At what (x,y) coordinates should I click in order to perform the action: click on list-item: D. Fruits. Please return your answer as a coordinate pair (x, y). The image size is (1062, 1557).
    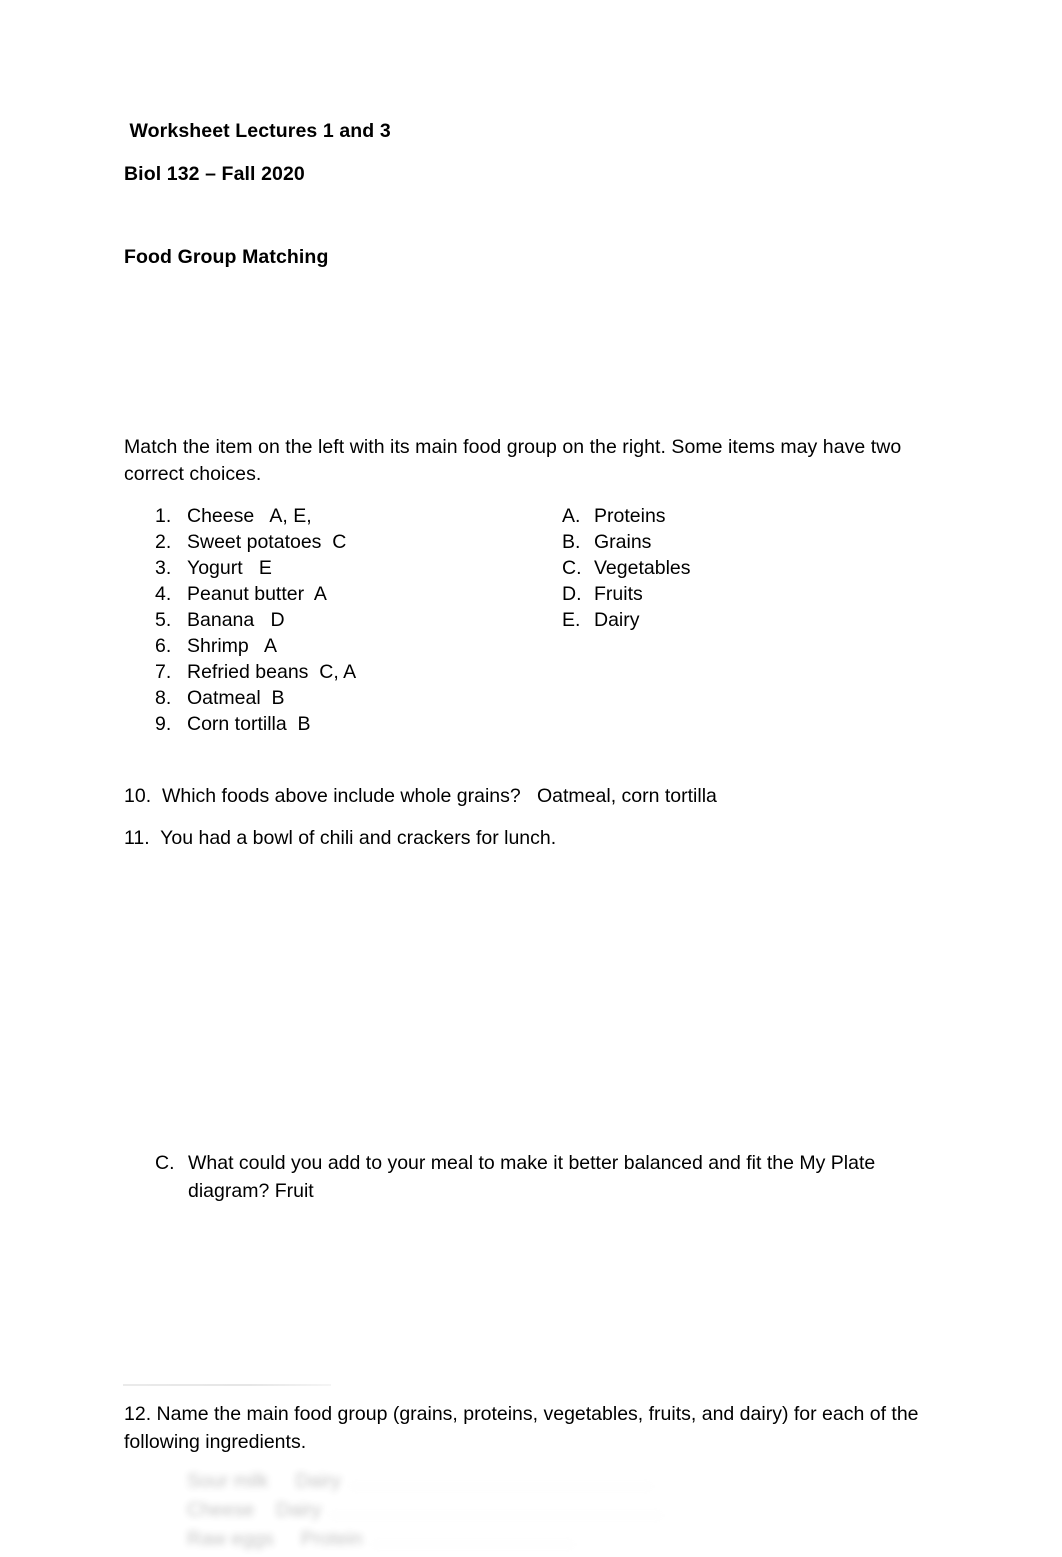
    Looking at the image, I should click on (712, 596).